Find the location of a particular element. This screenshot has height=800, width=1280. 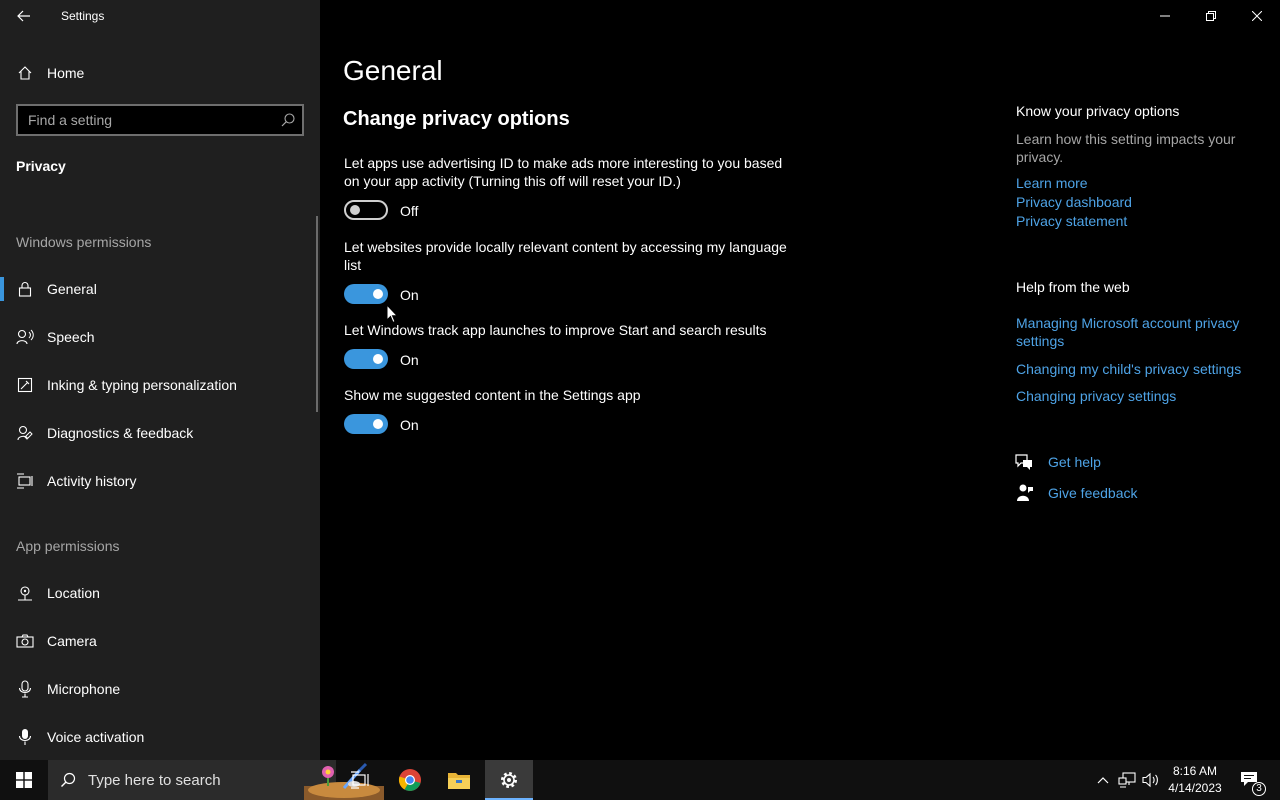

sidebar-item-label: Inking & typing personalization is located at coordinates (142, 385).